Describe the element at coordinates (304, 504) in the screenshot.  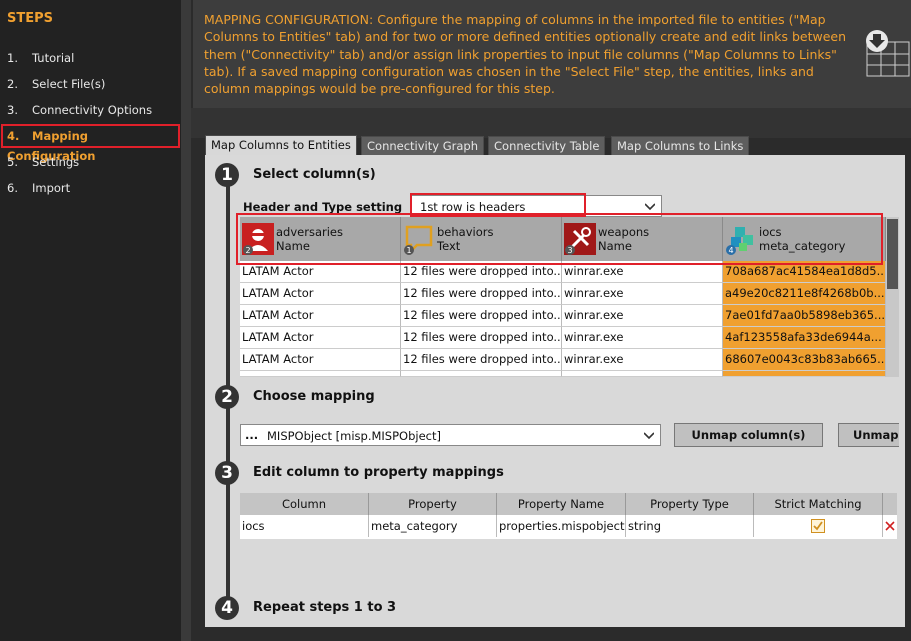
I see `col-header-column: Column` at that location.